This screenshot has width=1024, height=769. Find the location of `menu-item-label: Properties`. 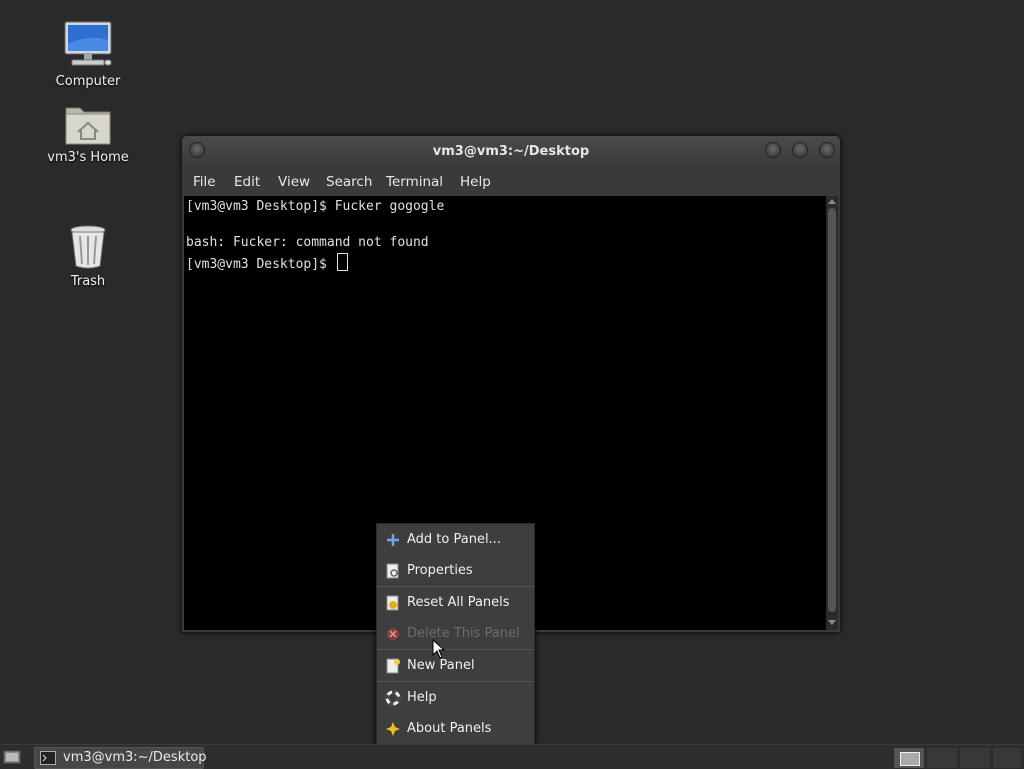

menu-item-label: Properties is located at coordinates (440, 570).